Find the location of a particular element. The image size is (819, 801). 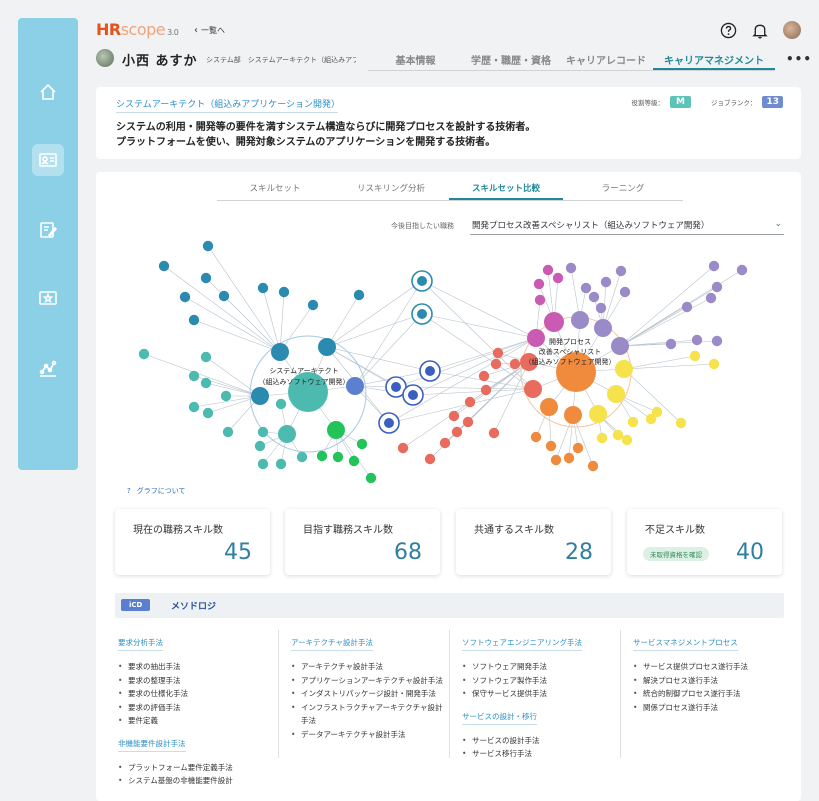

rank-label: ジョブランク： is located at coordinates (733, 103).